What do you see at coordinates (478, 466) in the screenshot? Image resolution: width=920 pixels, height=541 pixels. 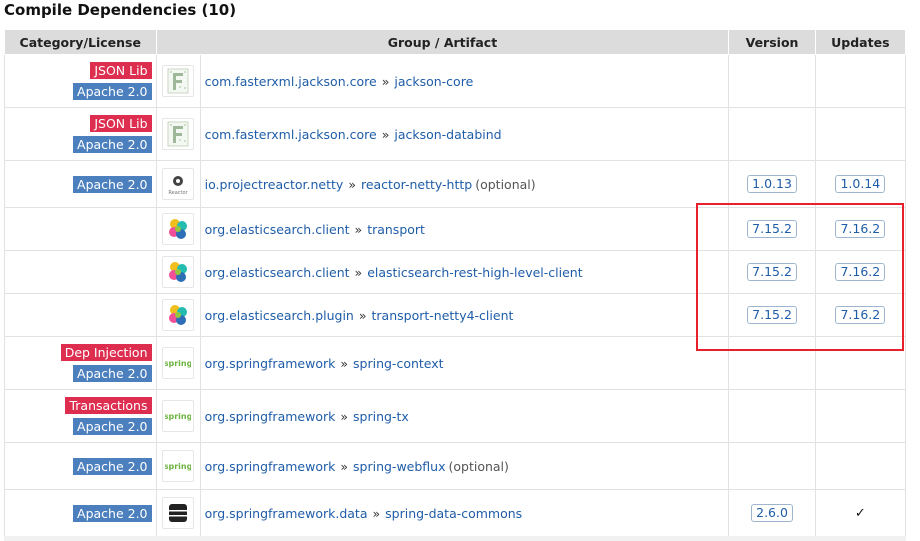 I see `optional-label: (optional)` at bounding box center [478, 466].